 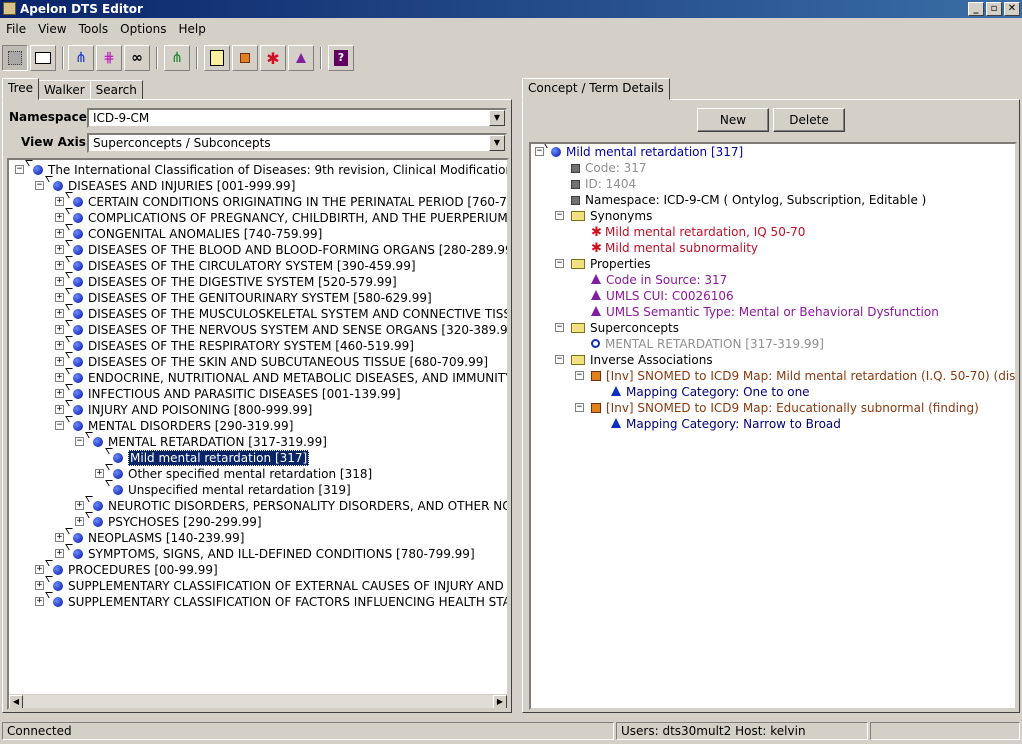 I want to click on new-button: New, so click(x=733, y=120).